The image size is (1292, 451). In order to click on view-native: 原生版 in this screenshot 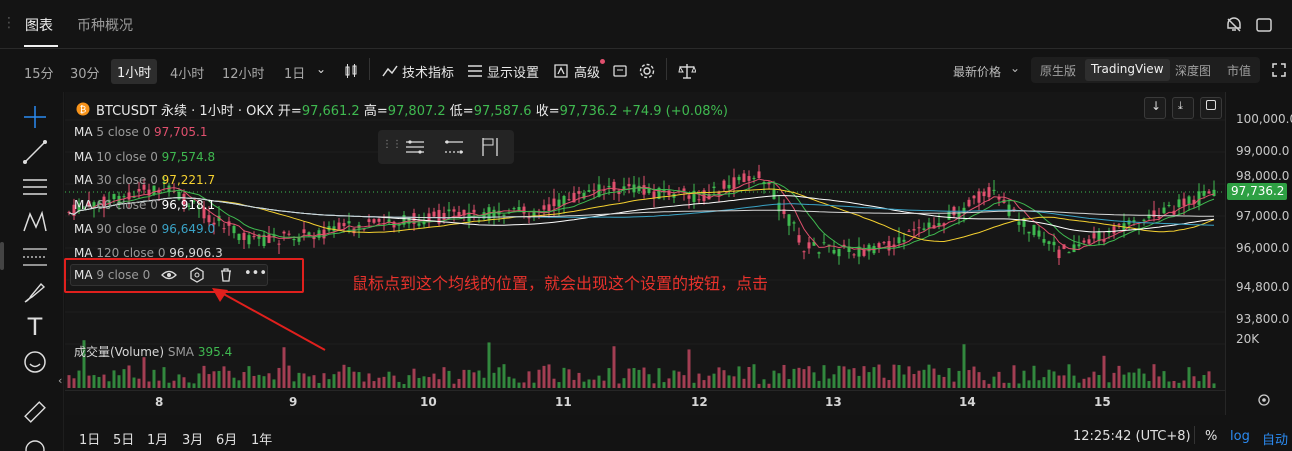, I will do `click(1058, 70)`.